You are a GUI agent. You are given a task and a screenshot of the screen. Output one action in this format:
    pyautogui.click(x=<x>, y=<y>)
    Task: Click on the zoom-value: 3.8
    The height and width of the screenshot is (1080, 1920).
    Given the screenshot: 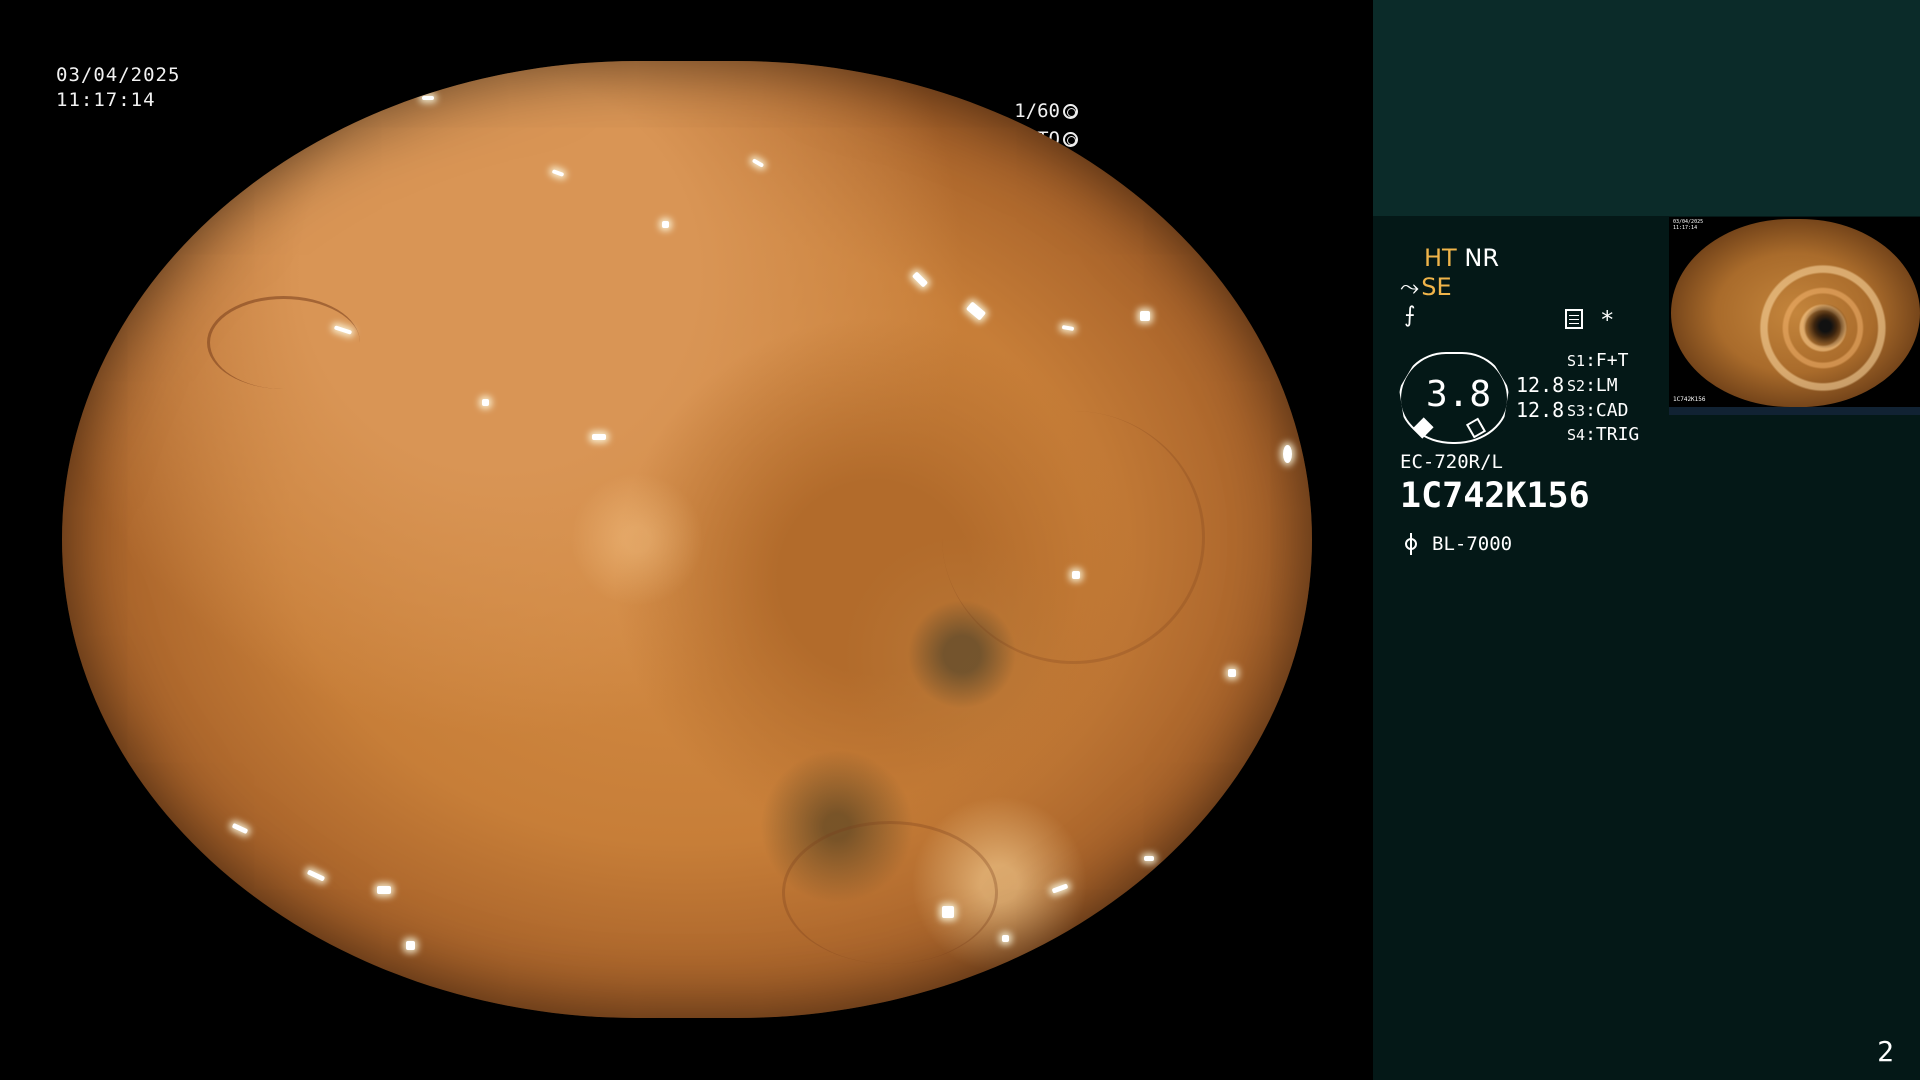 What is the action you would take?
    pyautogui.click(x=1459, y=394)
    